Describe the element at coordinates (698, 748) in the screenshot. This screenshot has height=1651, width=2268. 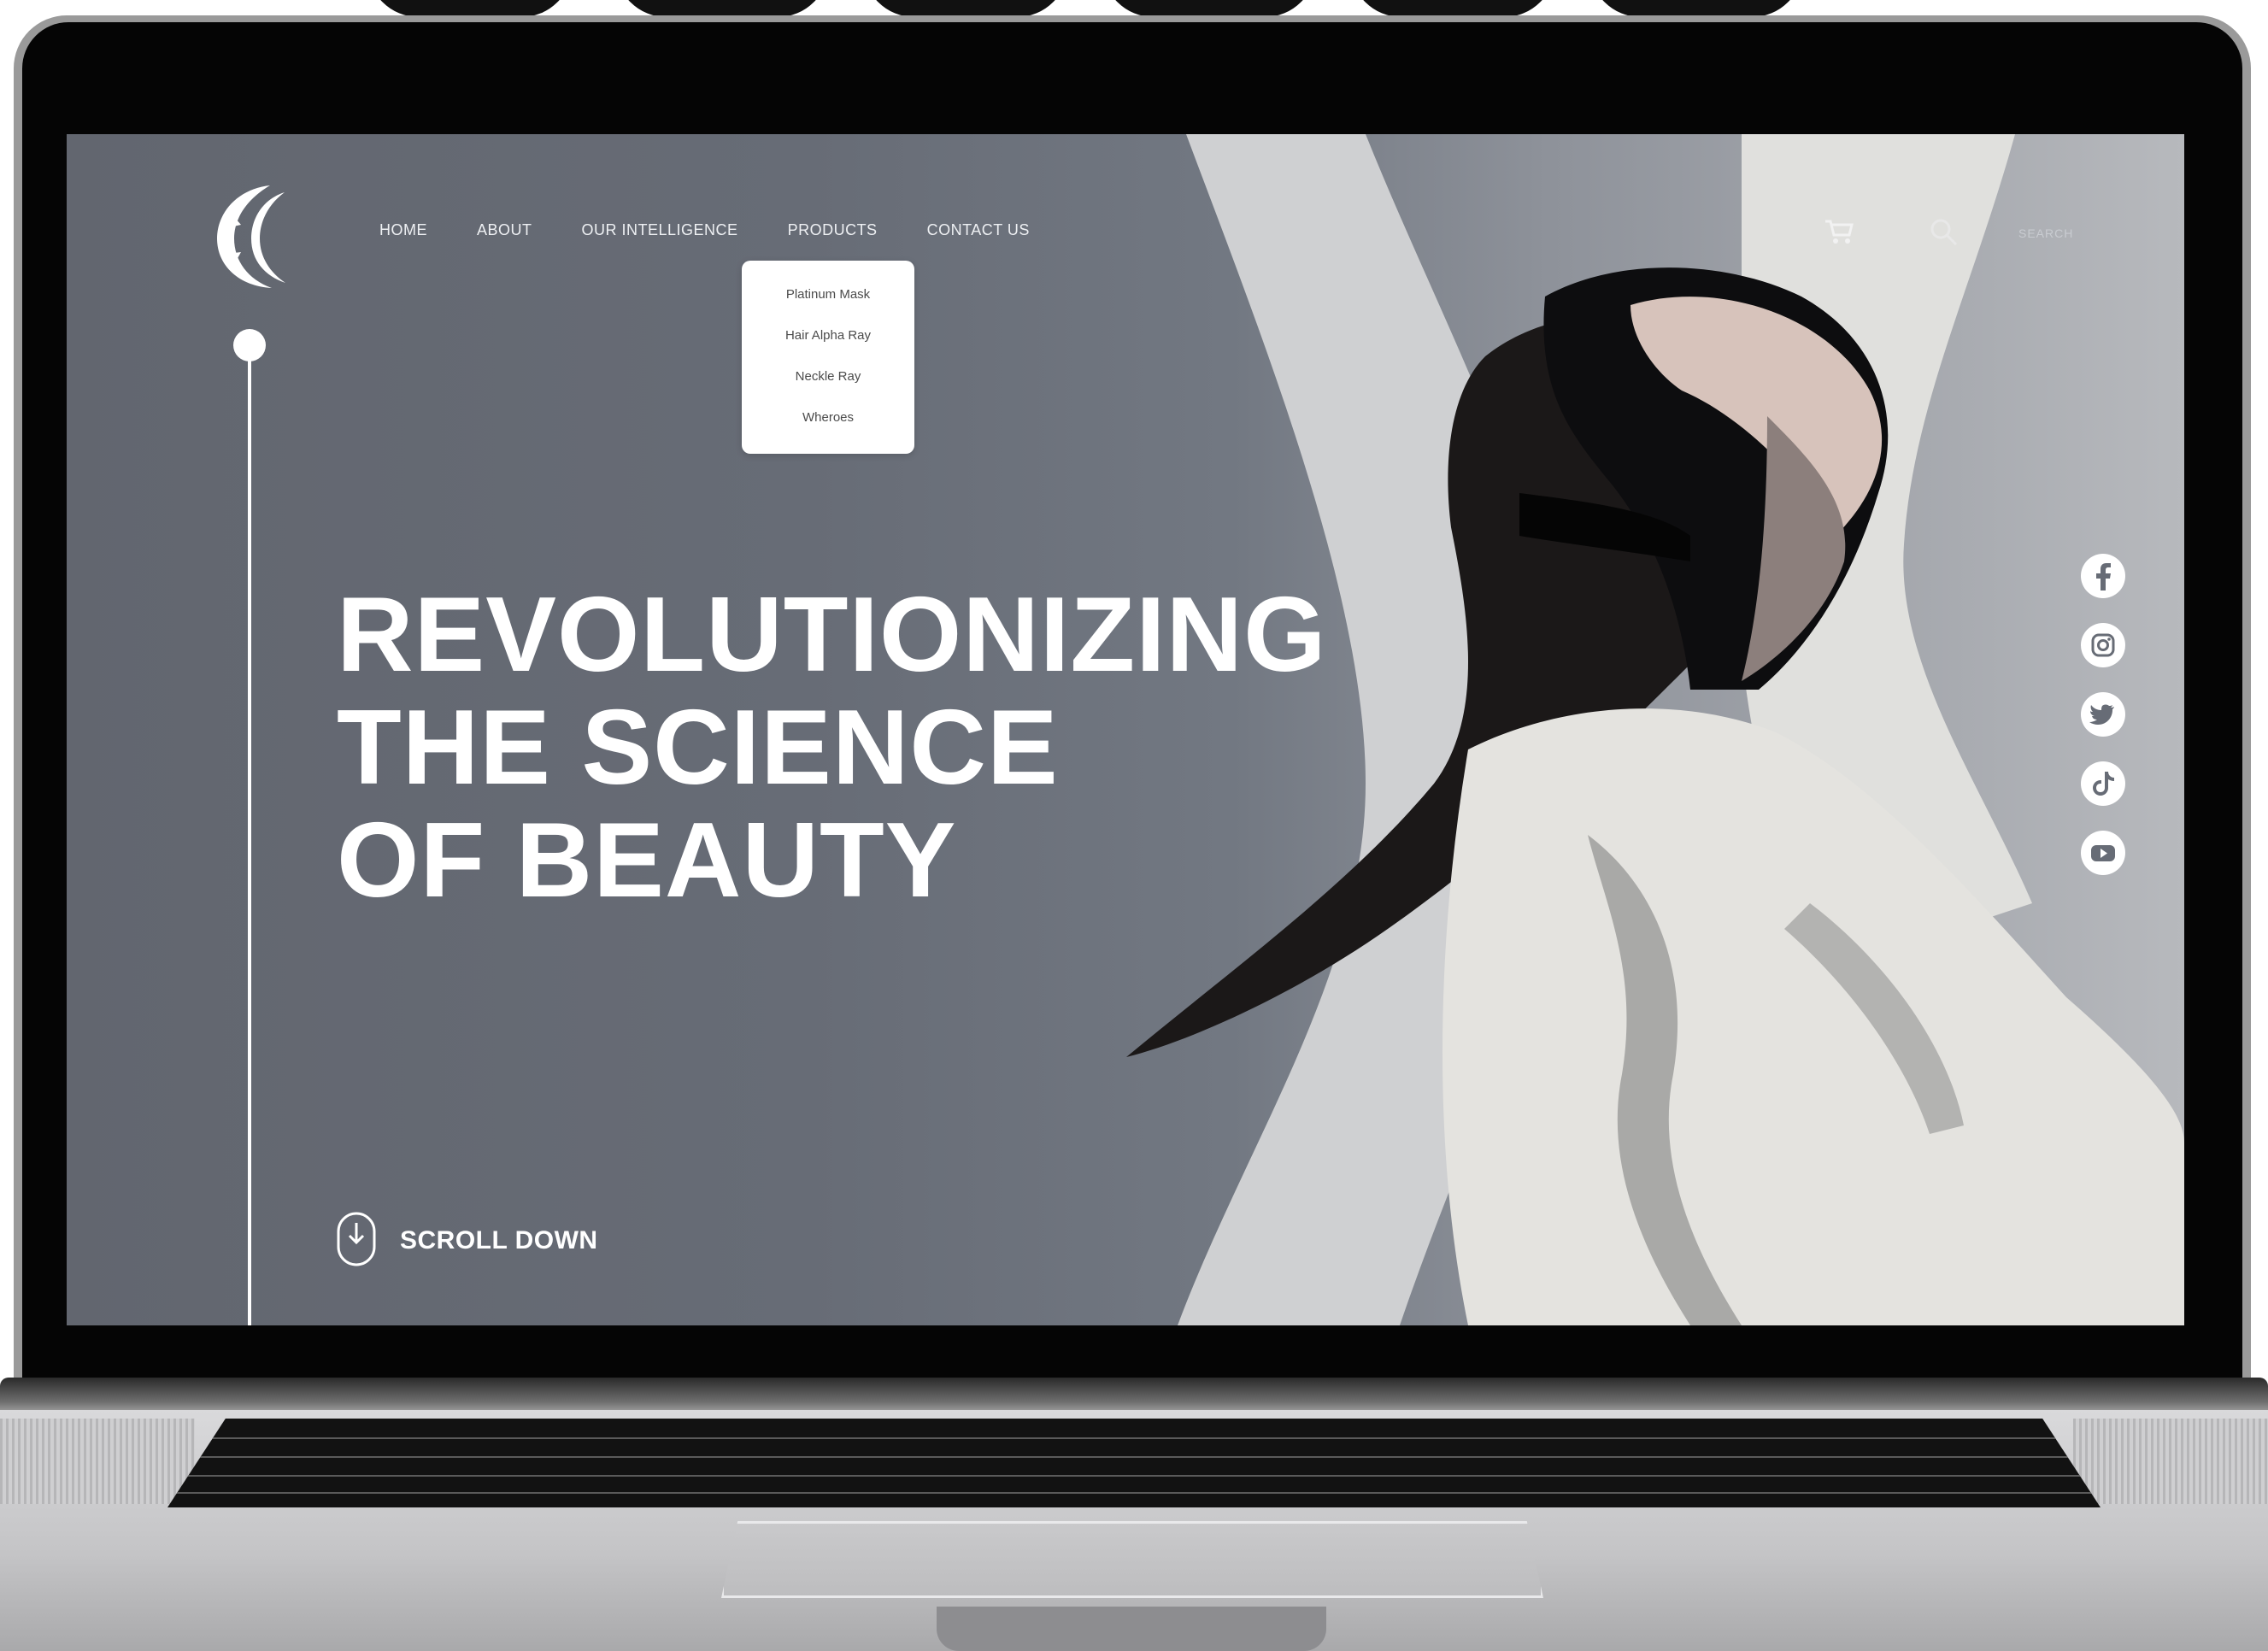
I see `headline-line-2: THE SCIENCE` at that location.